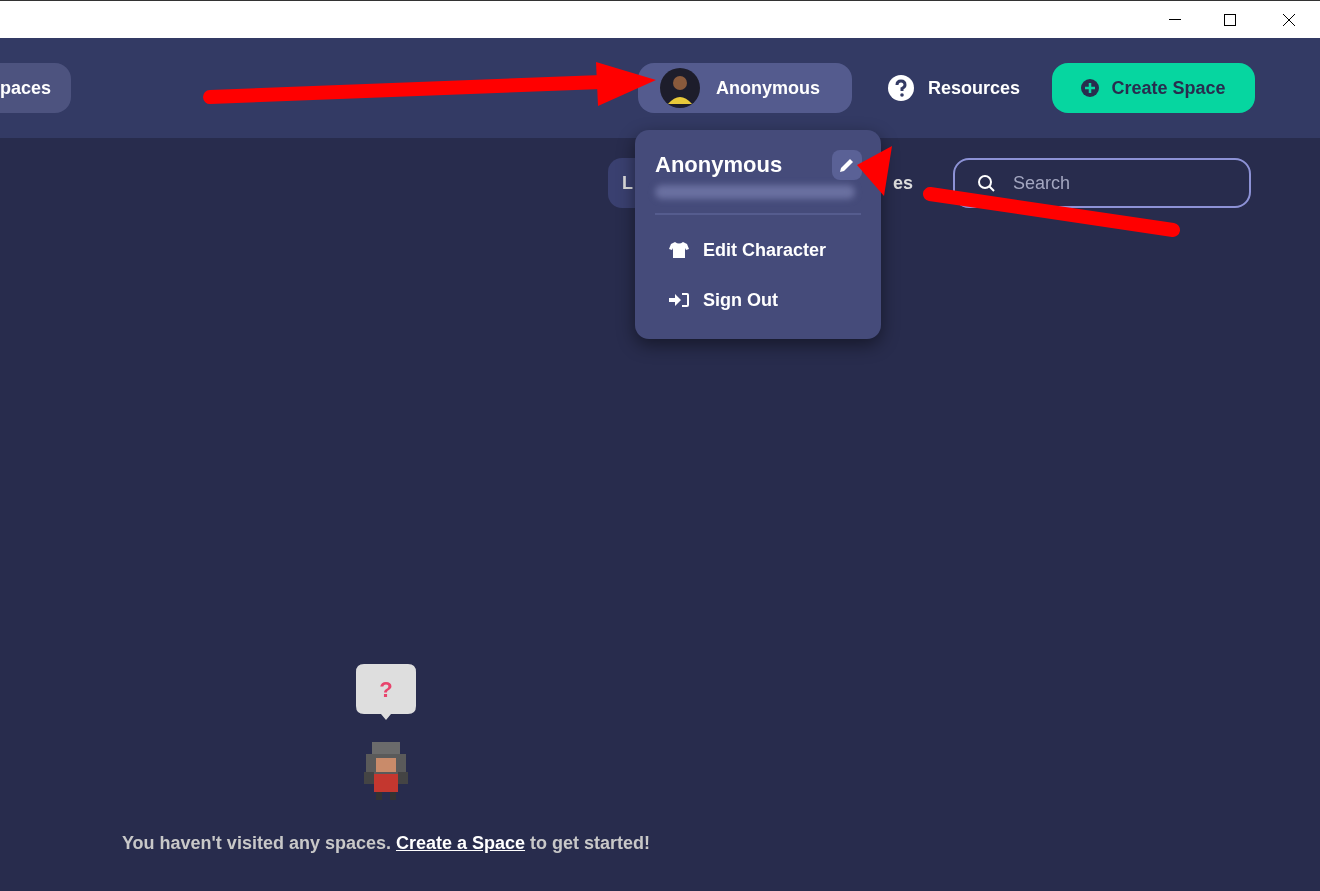 Image resolution: width=1320 pixels, height=891 pixels. I want to click on close-icon, so click(1289, 19).